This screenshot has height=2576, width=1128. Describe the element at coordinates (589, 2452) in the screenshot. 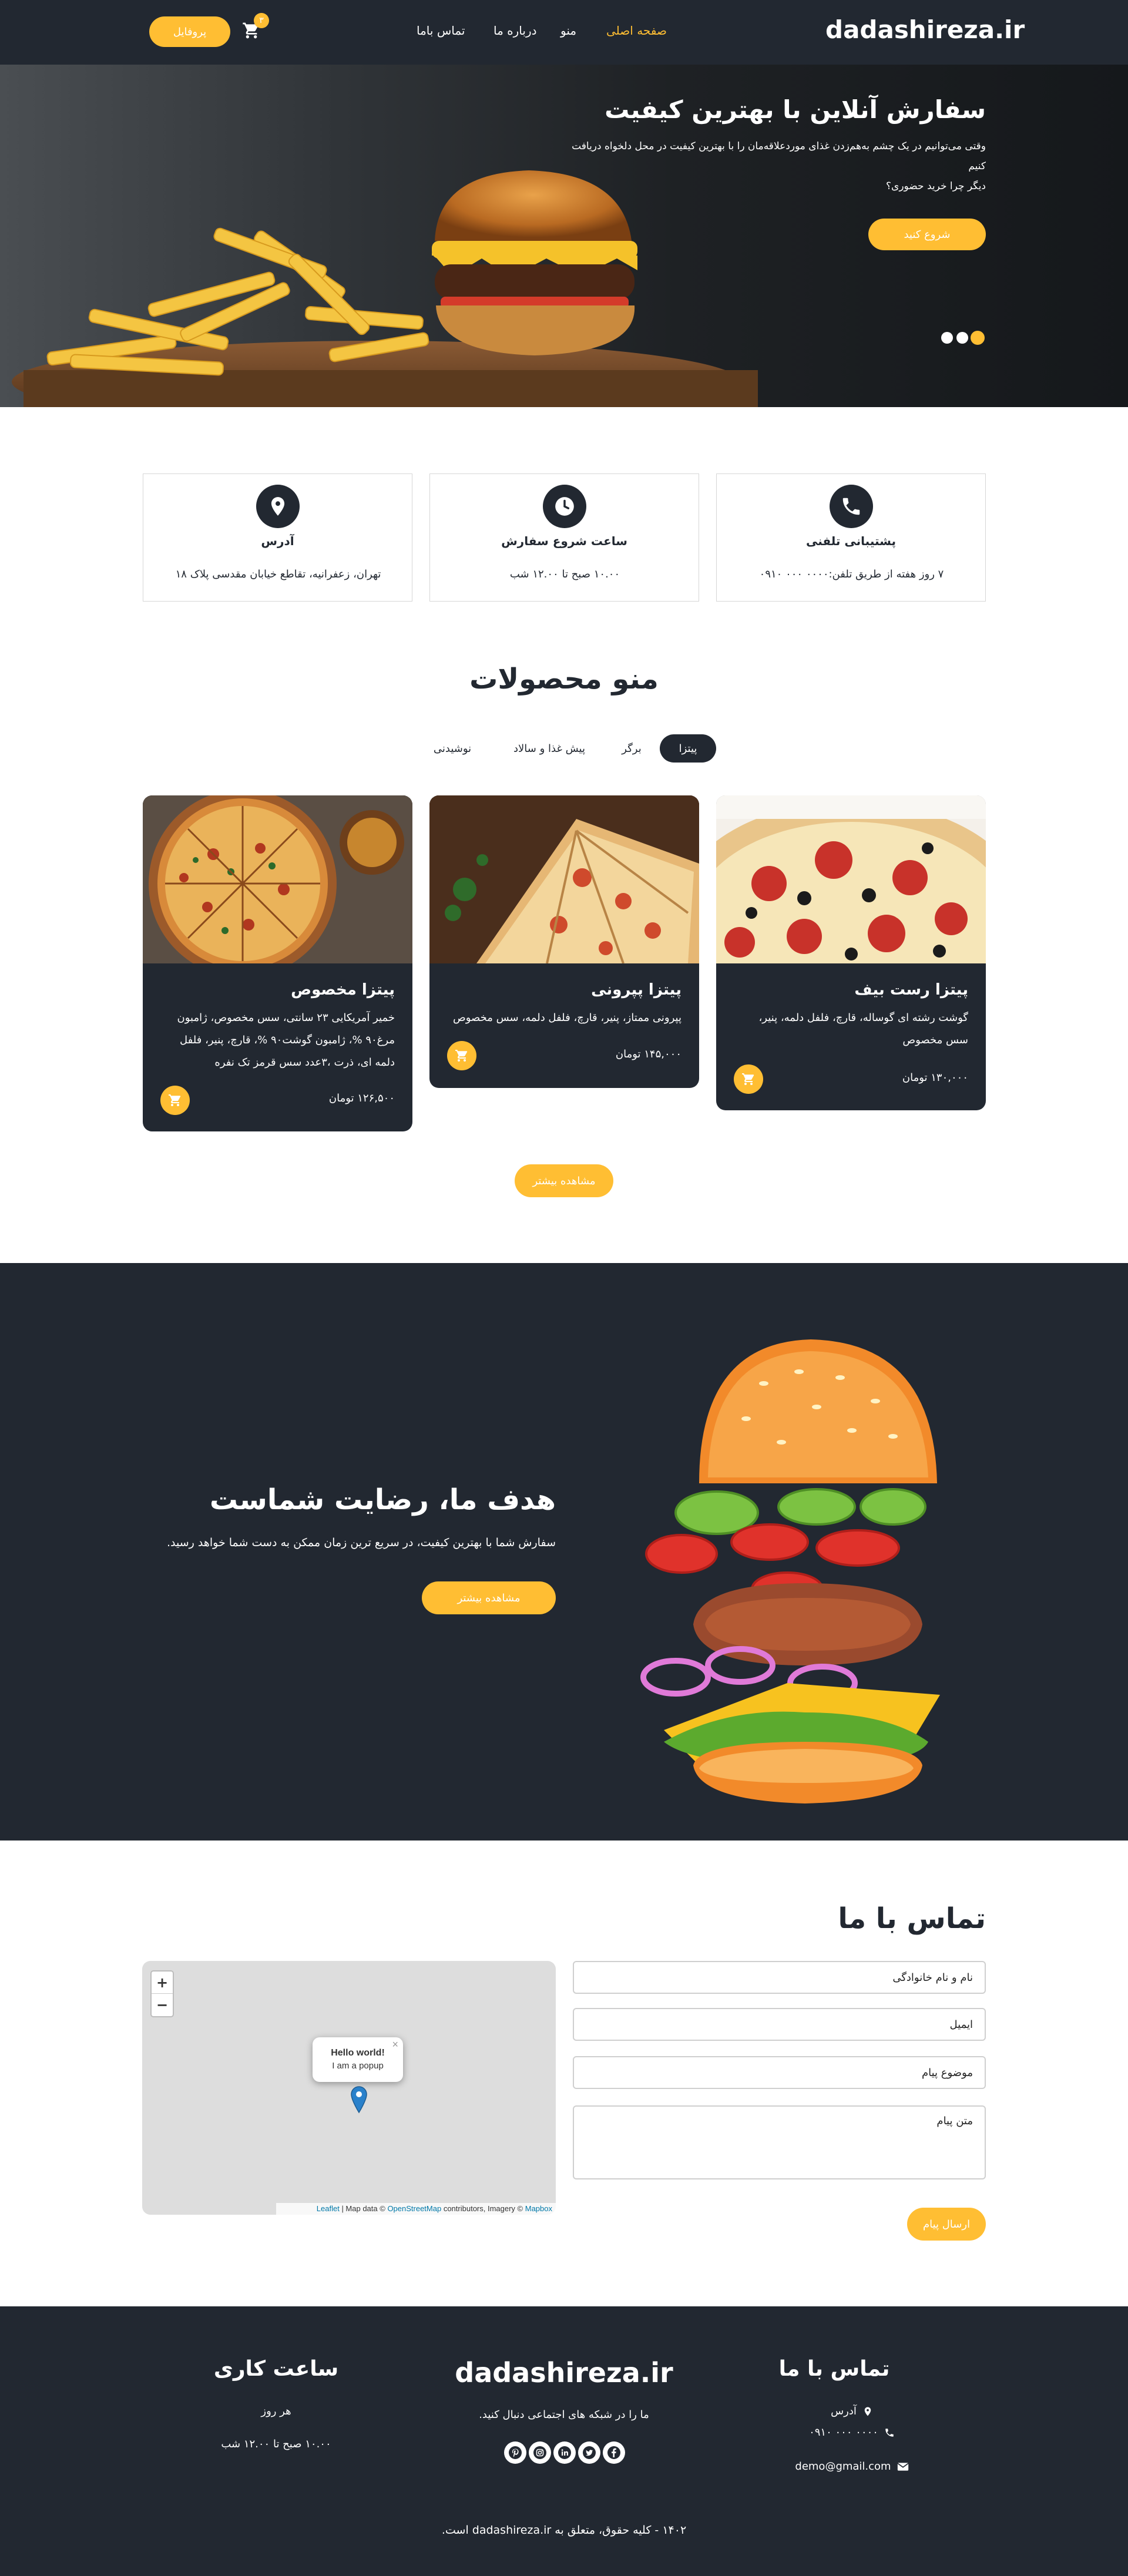

I see `twitter-icon` at that location.